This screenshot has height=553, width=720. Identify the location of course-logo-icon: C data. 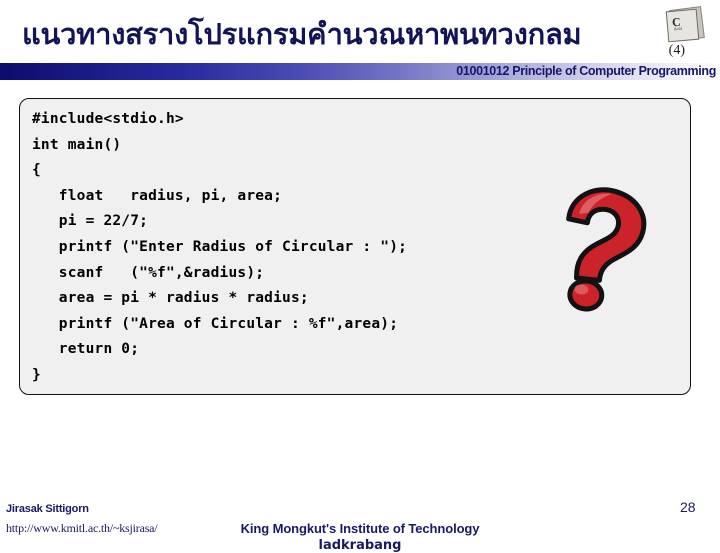
(685, 25).